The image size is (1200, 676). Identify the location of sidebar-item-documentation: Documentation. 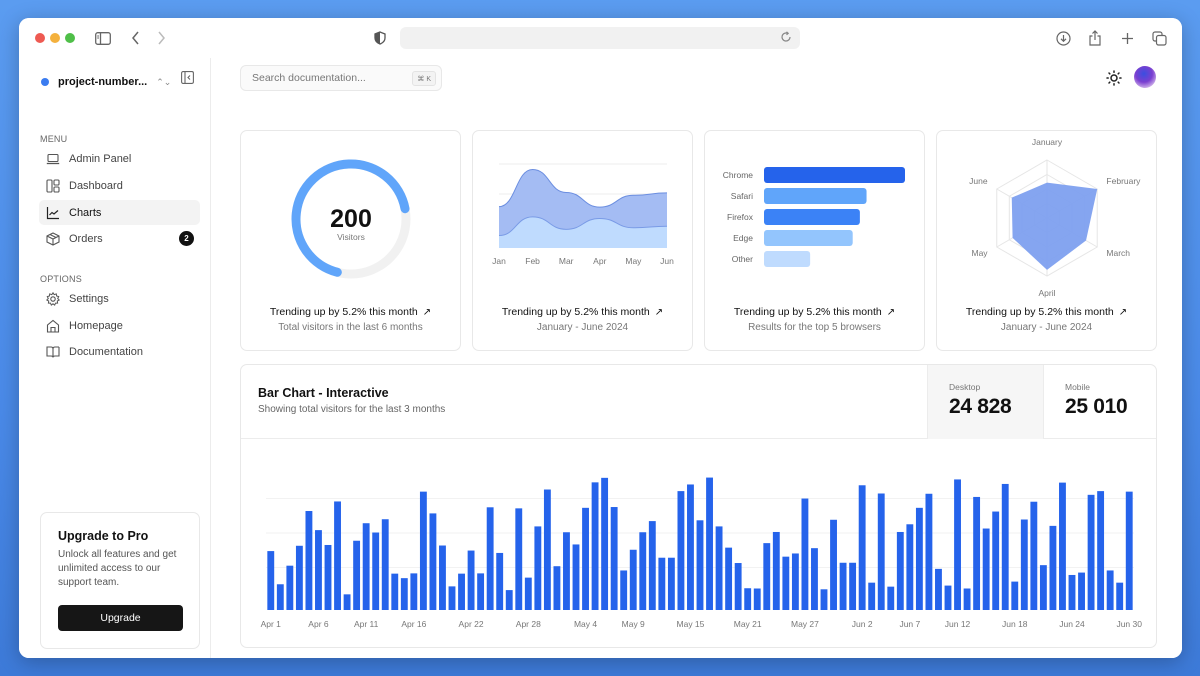
(119, 351).